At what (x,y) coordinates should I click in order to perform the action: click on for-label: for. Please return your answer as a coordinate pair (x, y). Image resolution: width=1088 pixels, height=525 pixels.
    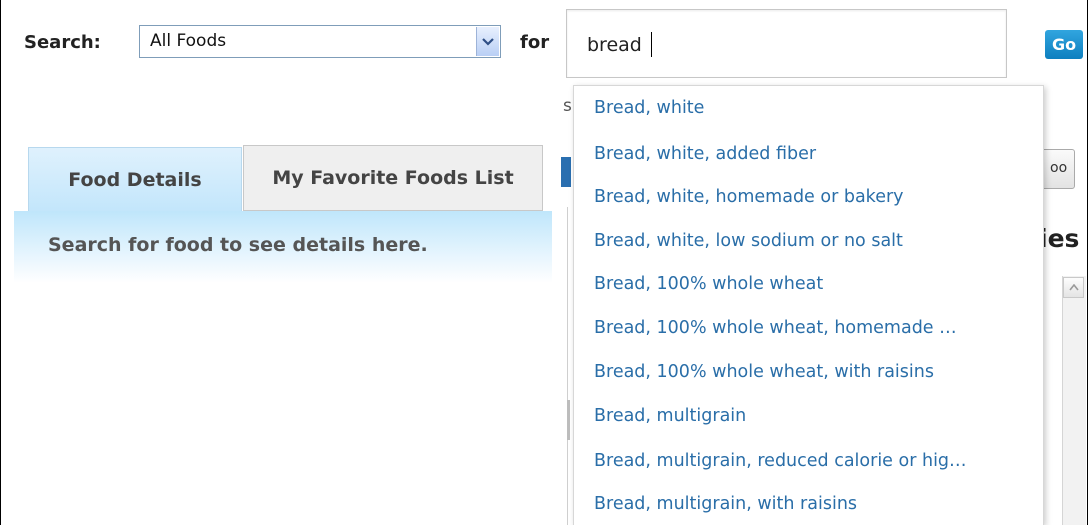
    Looking at the image, I should click on (535, 42).